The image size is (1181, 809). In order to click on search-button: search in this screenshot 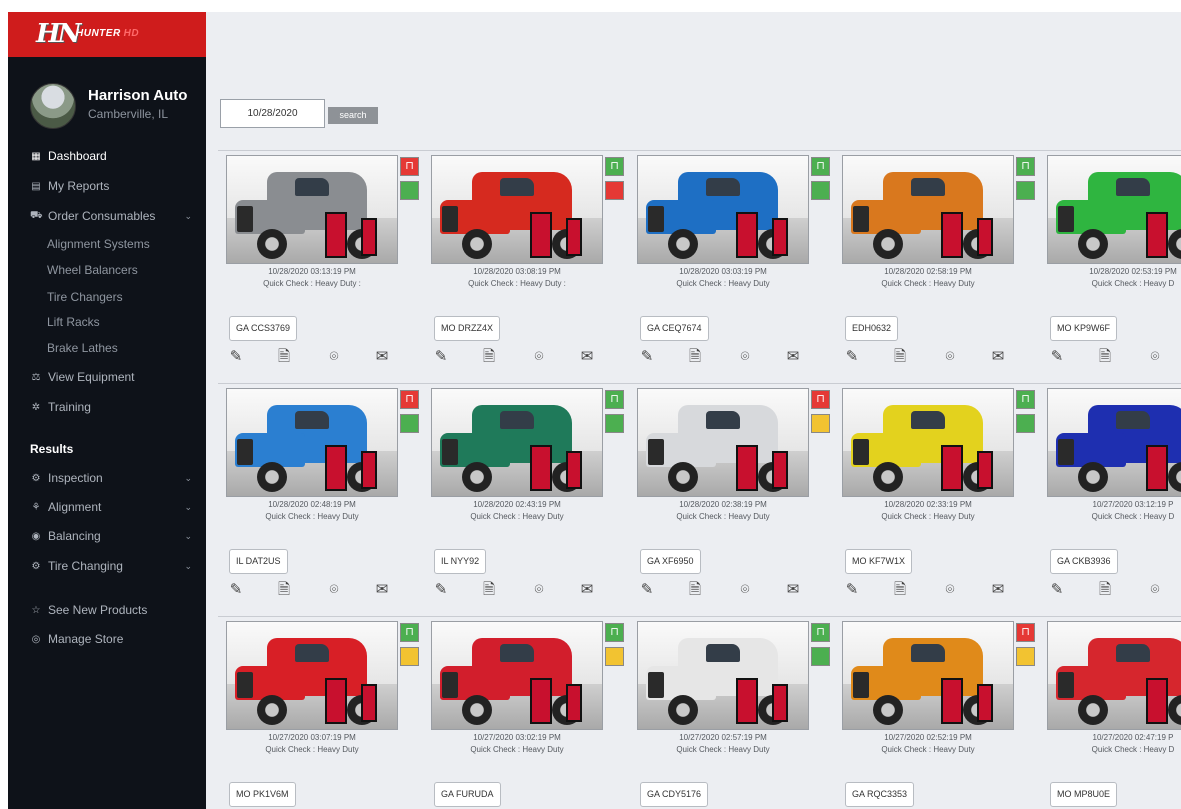, I will do `click(353, 115)`.